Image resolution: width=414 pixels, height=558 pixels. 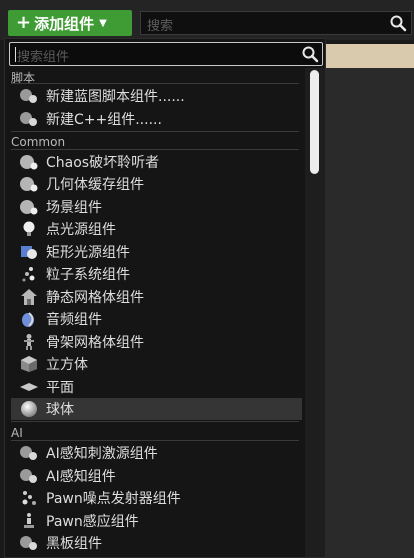 What do you see at coordinates (81, 477) in the screenshot?
I see `component-list-item-label: AI感知组件` at bounding box center [81, 477].